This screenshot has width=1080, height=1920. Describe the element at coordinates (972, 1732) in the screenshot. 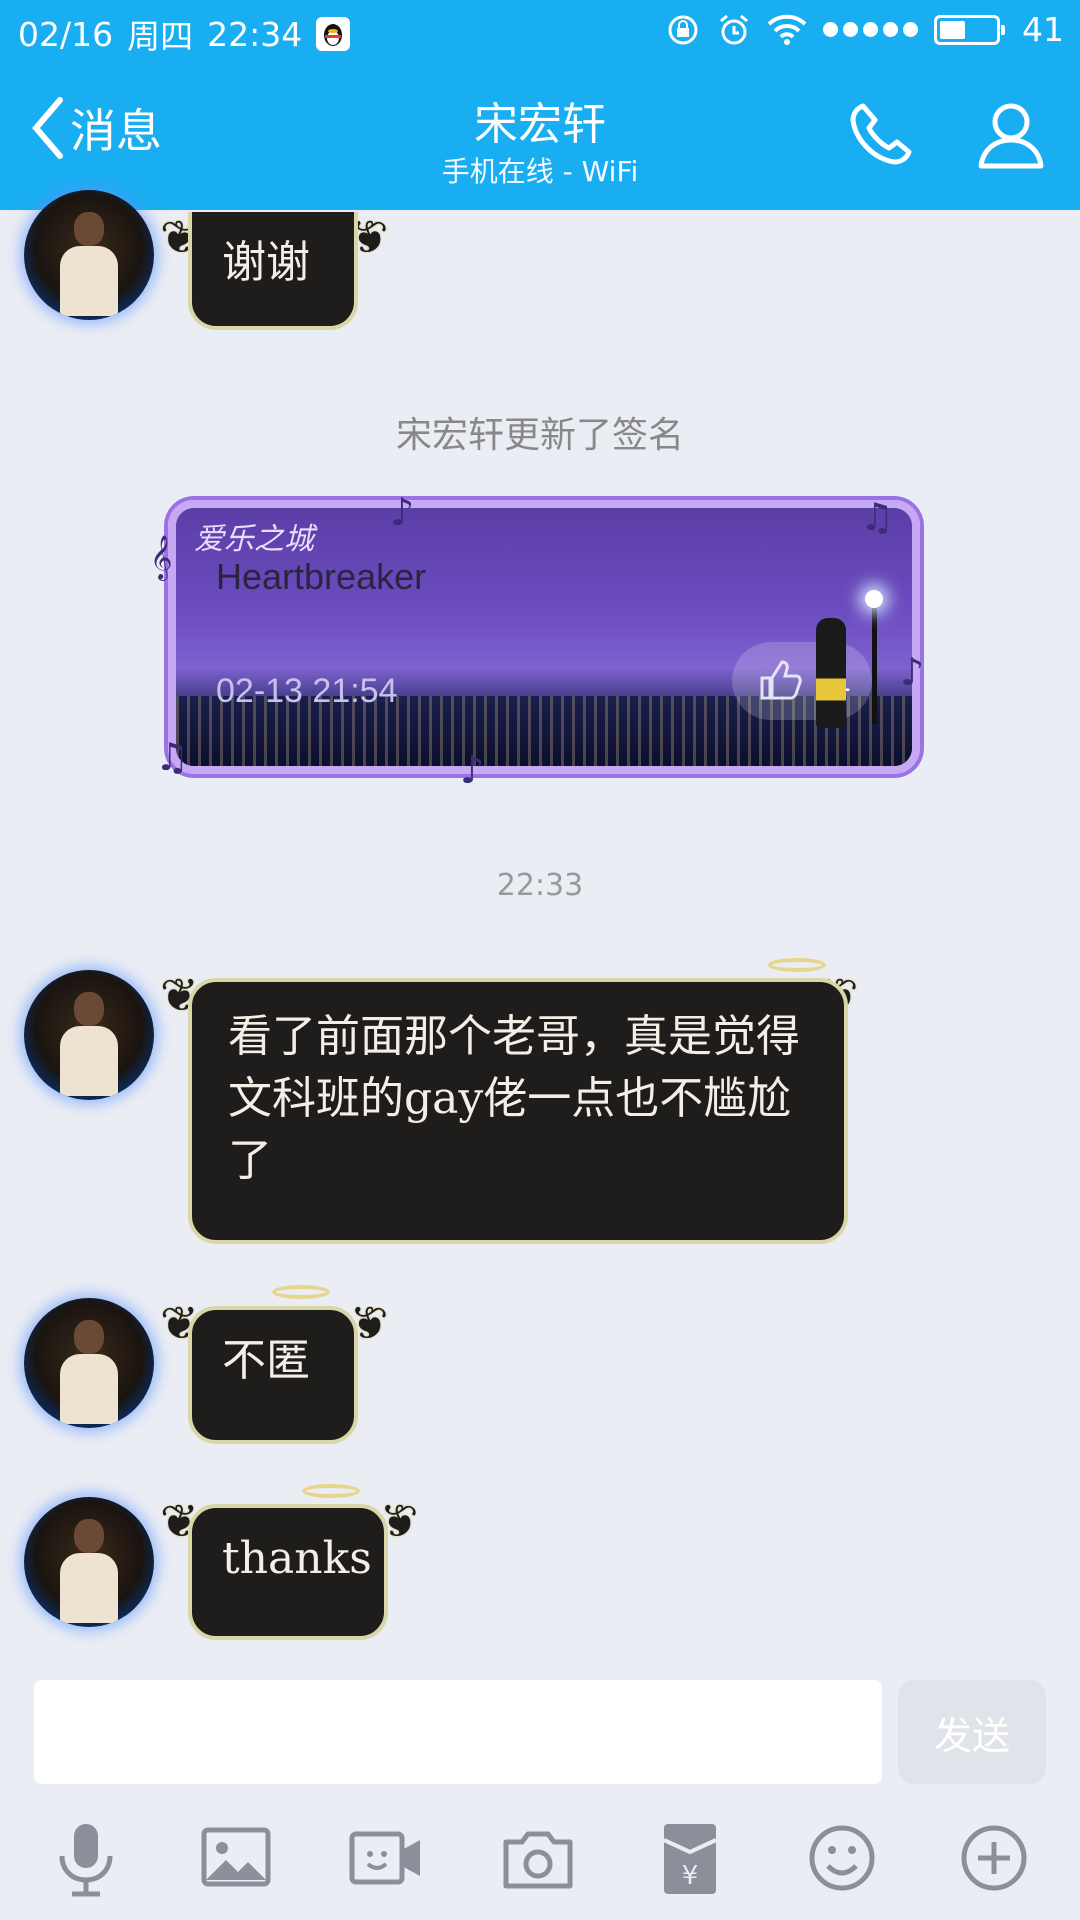

I see `send-button: 发送` at that location.